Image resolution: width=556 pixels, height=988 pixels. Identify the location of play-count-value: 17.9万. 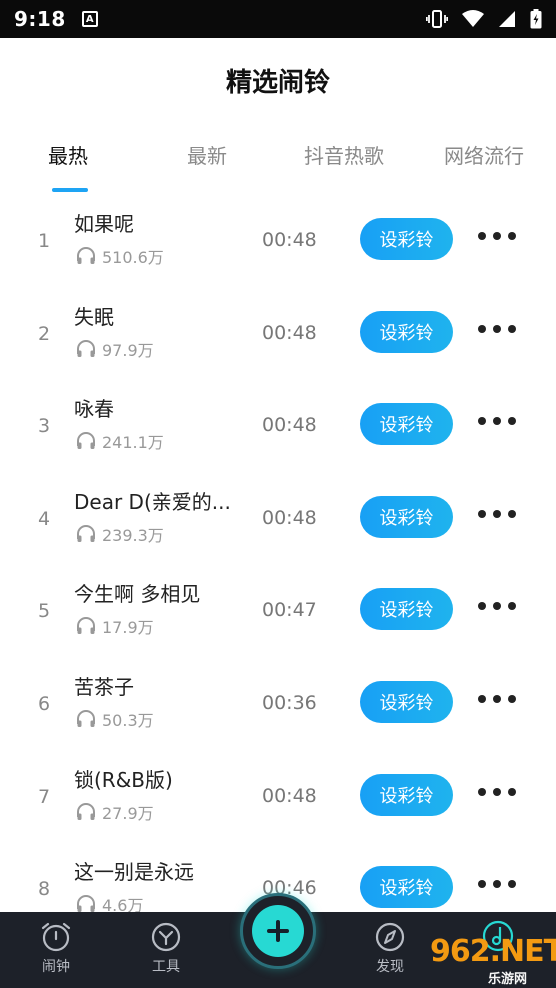
(128, 628).